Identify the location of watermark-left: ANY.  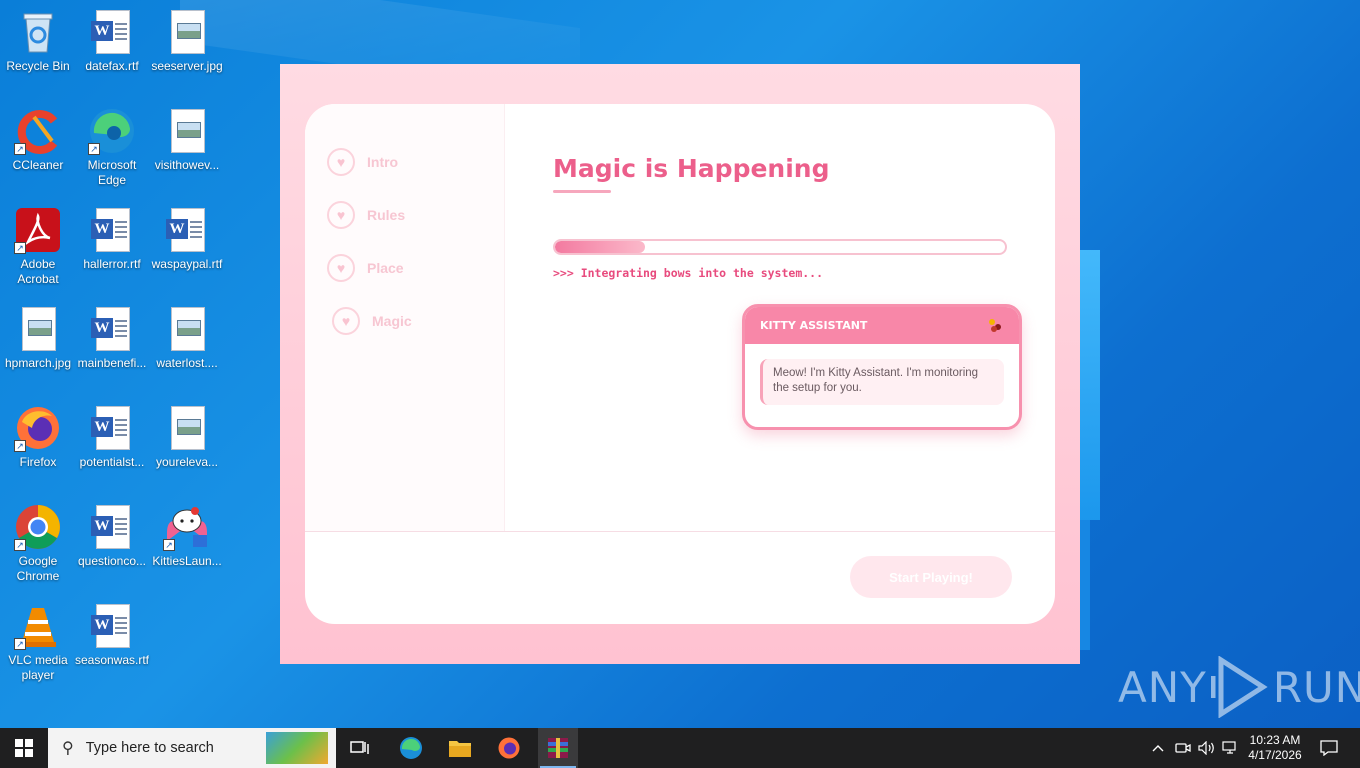
(1162, 687).